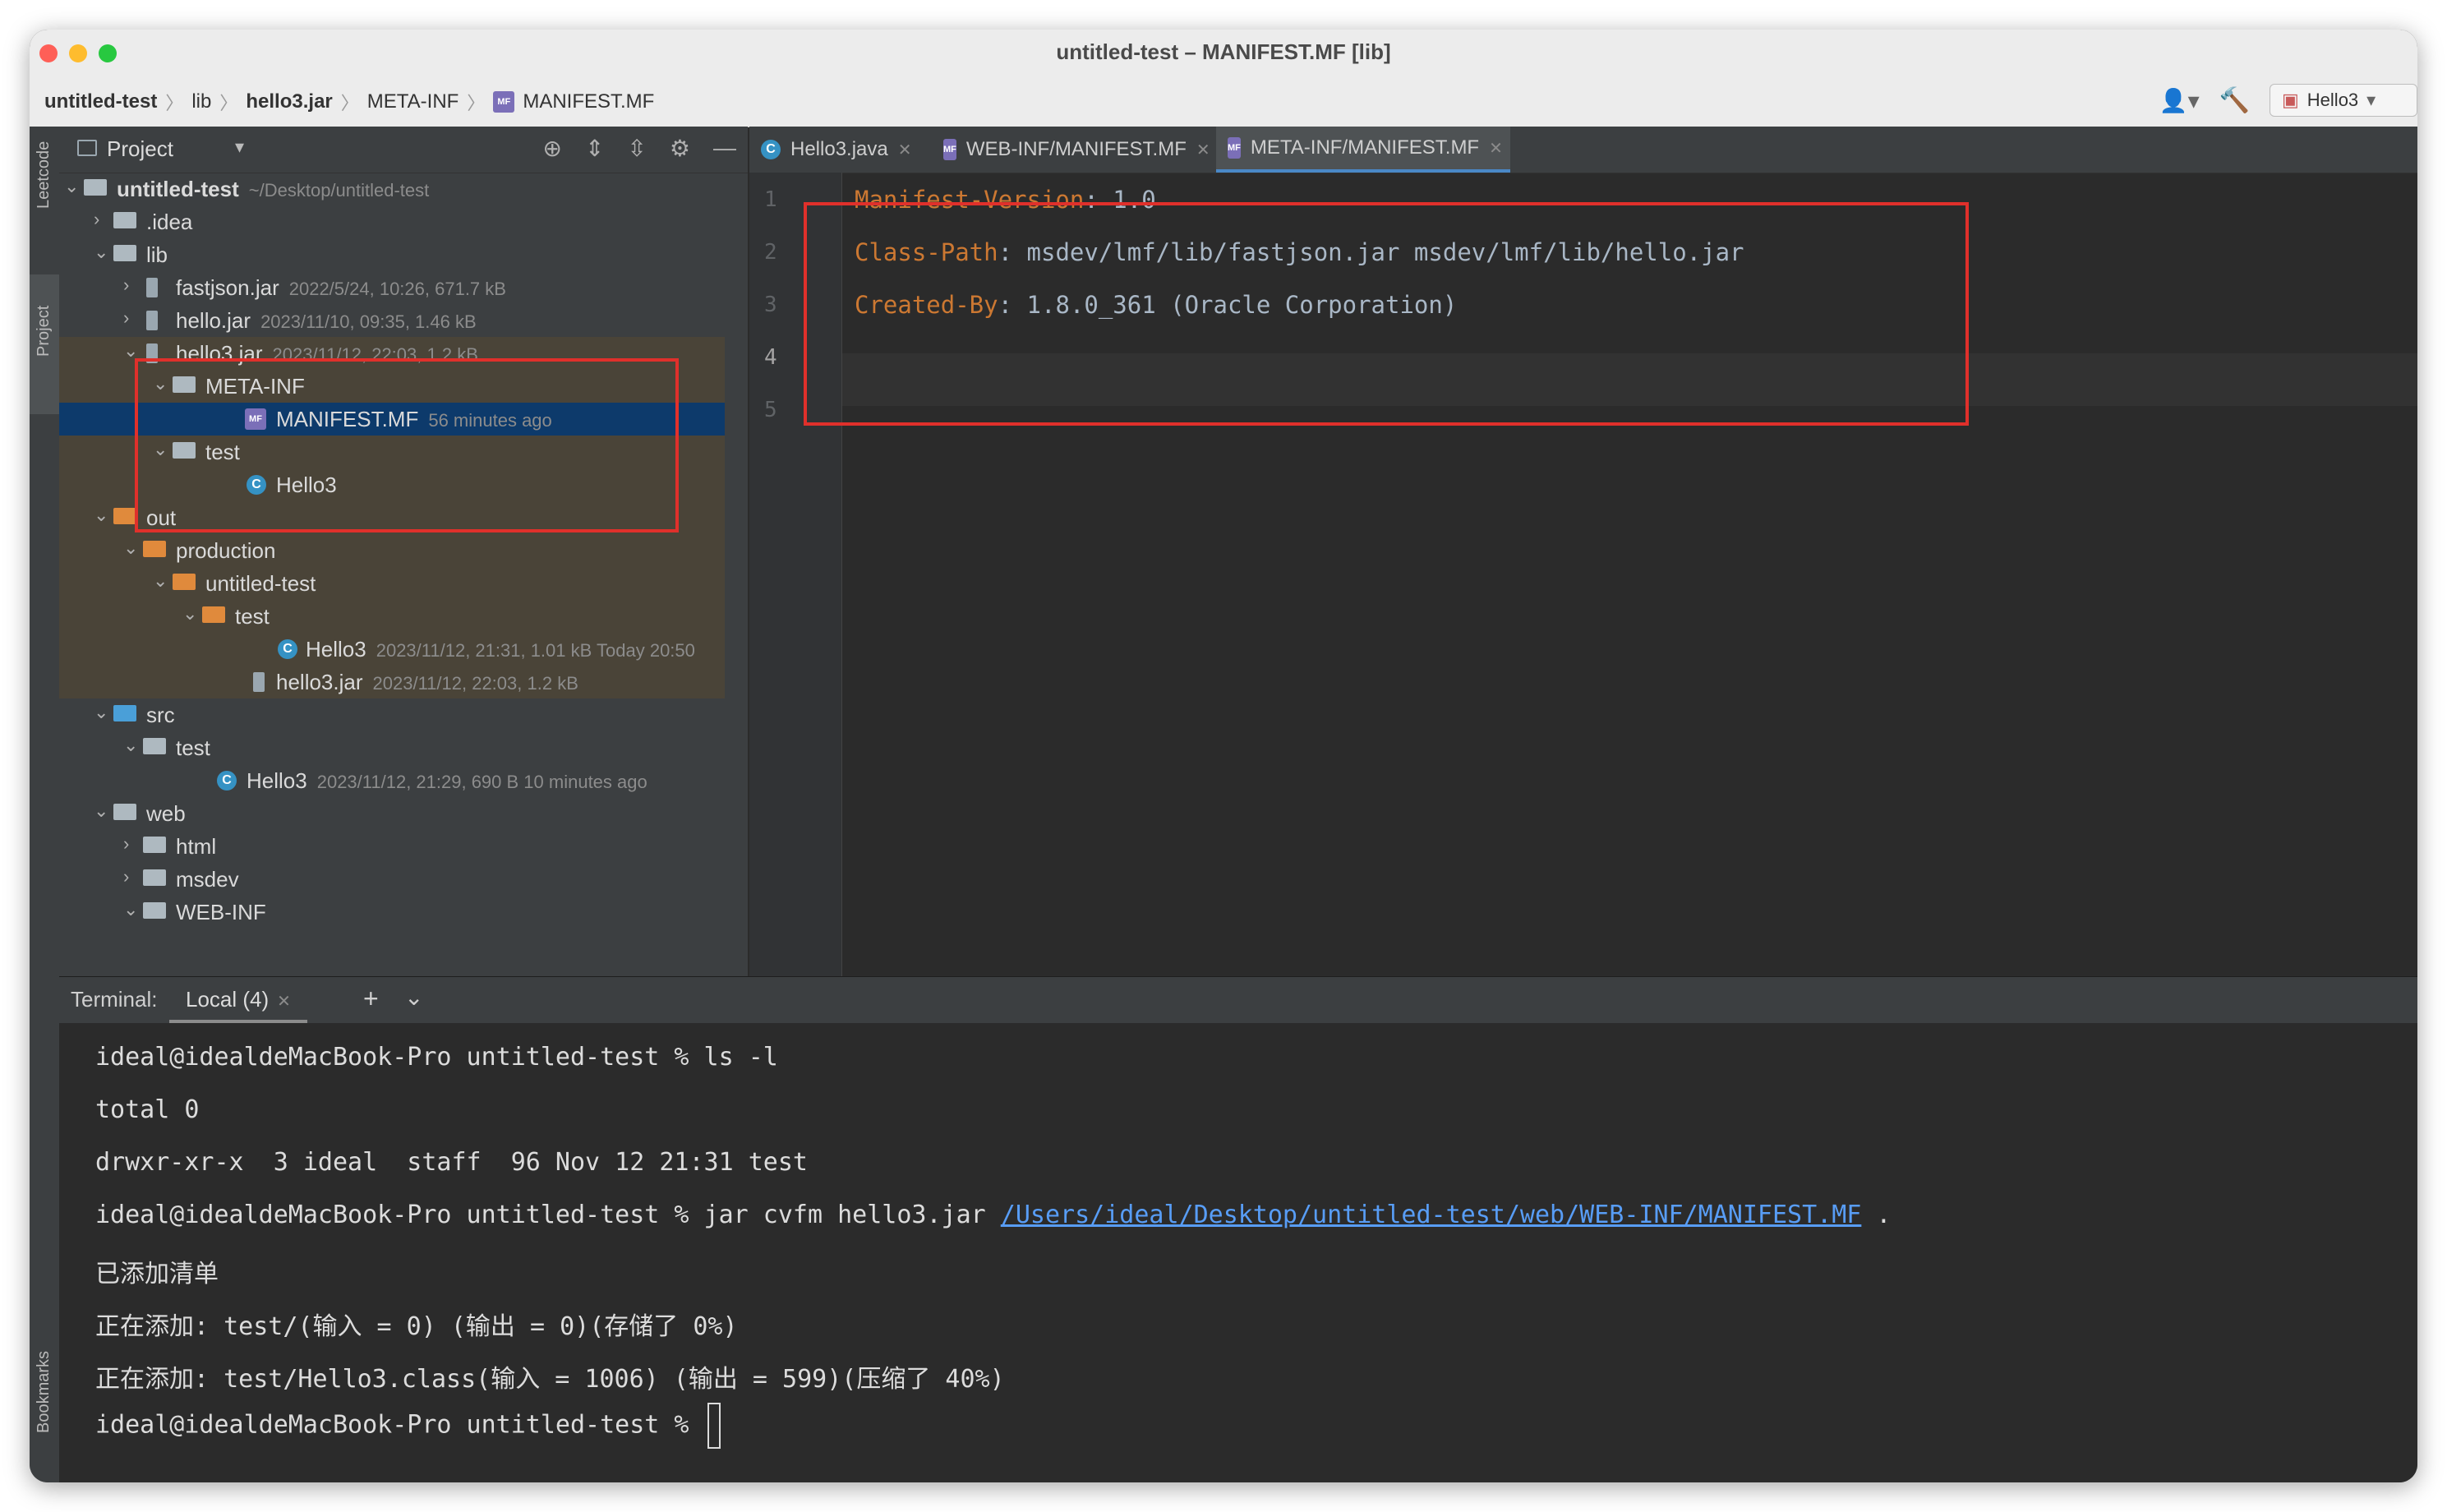 Image resolution: width=2447 pixels, height=1512 pixels. Describe the element at coordinates (770, 410) in the screenshot. I see `line-number: 5` at that location.